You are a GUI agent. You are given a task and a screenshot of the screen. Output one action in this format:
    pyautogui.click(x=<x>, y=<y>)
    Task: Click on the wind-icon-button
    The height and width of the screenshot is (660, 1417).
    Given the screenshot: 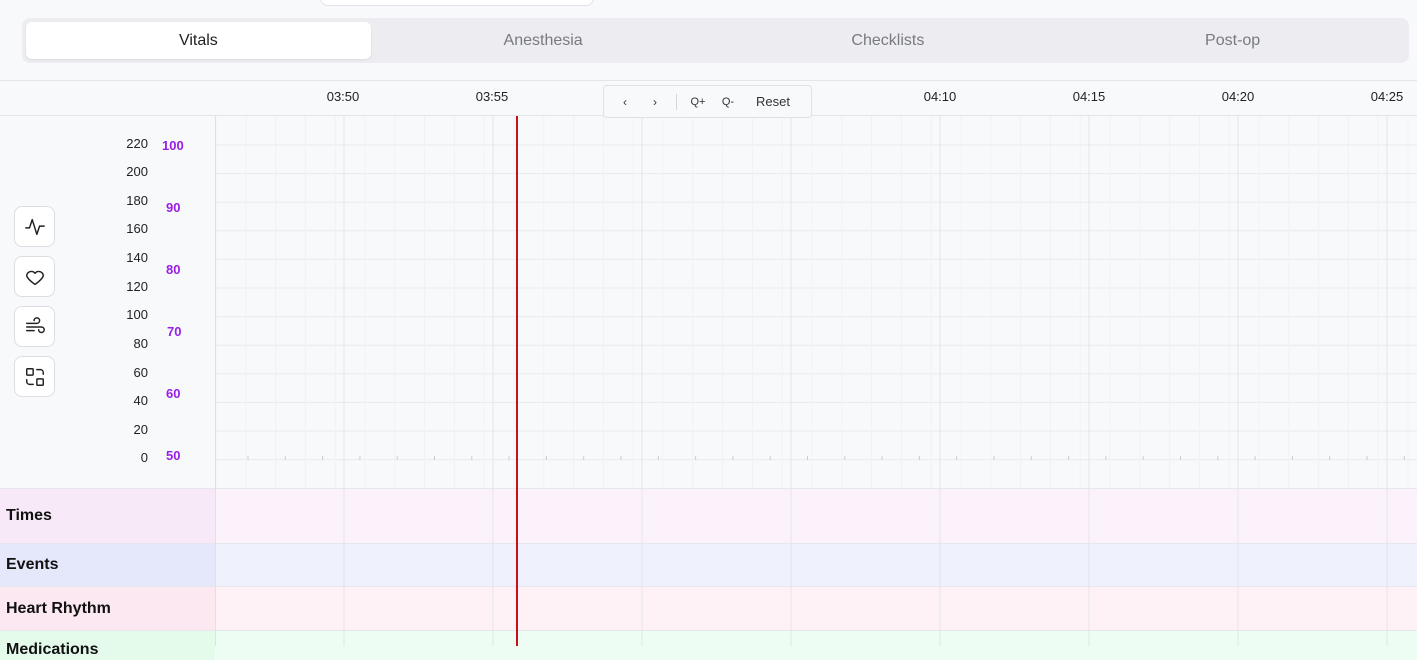 What is the action you would take?
    pyautogui.click(x=34, y=326)
    